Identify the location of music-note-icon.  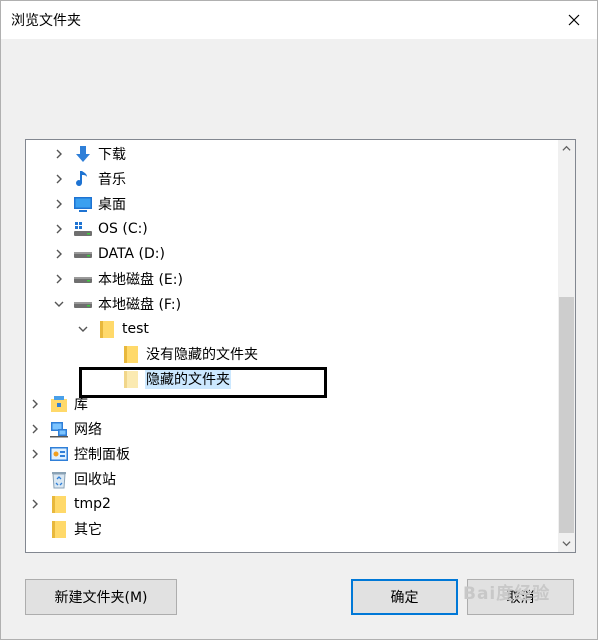
(83, 179).